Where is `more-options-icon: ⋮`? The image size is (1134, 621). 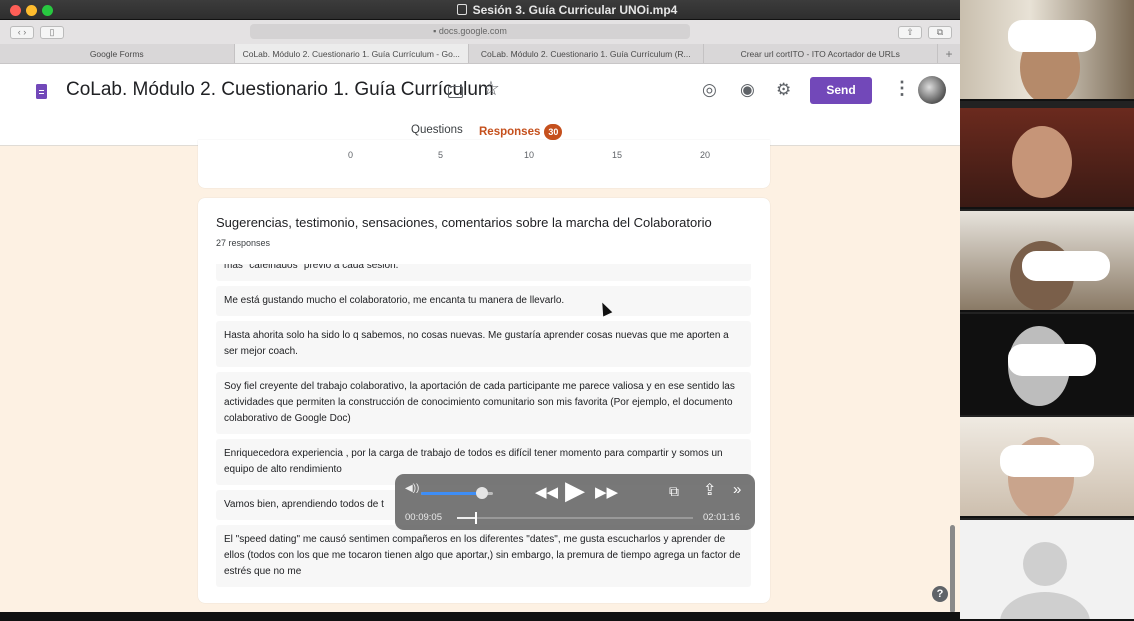
more-options-icon: ⋮ is located at coordinates (902, 88).